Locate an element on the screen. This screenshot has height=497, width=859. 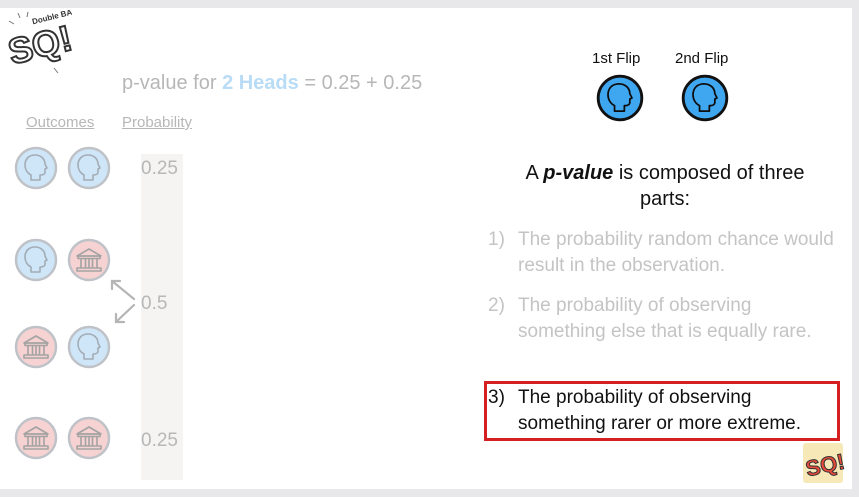
pvalue-description: A p-value is composed of three parts: is located at coordinates (665, 186).